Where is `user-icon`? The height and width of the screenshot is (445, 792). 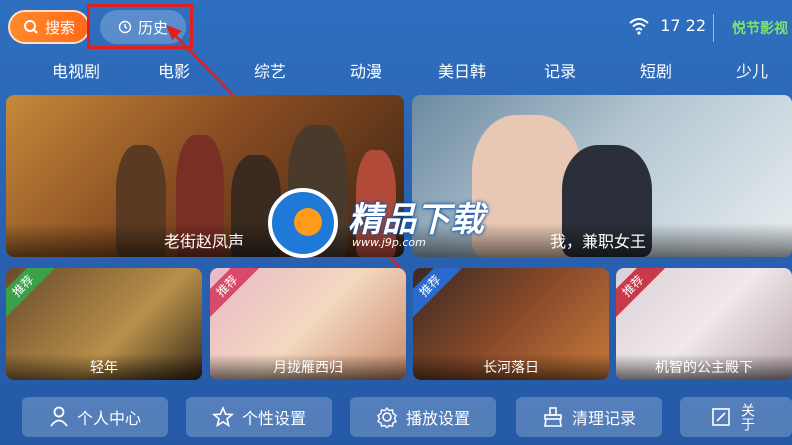
user-icon is located at coordinates (59, 416).